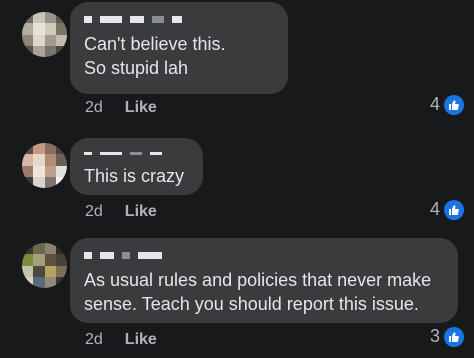  I want to click on comment-text: Can't believe this. So stupid lah, so click(155, 56).